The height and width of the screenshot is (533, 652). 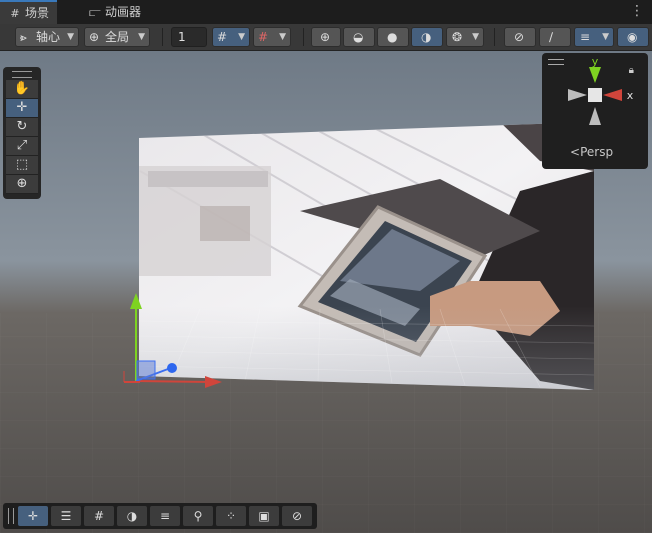 I want to click on transform-tools-panel: ✋ ✛ ↻ ⤢ ⬚ ⊕, so click(x=22, y=133).